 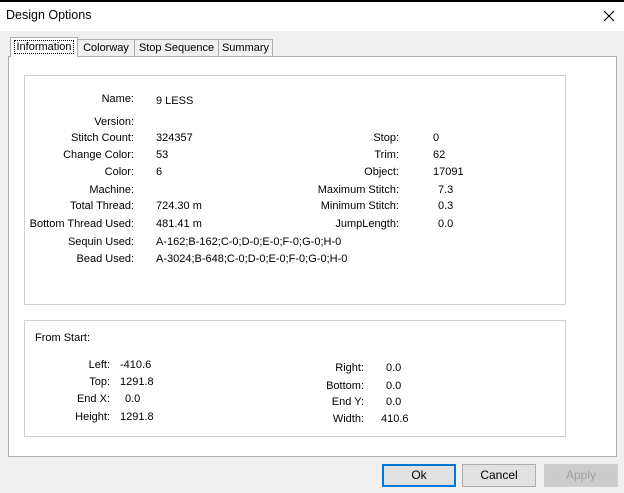 I want to click on stitch-count-value: 324357, so click(x=174, y=138).